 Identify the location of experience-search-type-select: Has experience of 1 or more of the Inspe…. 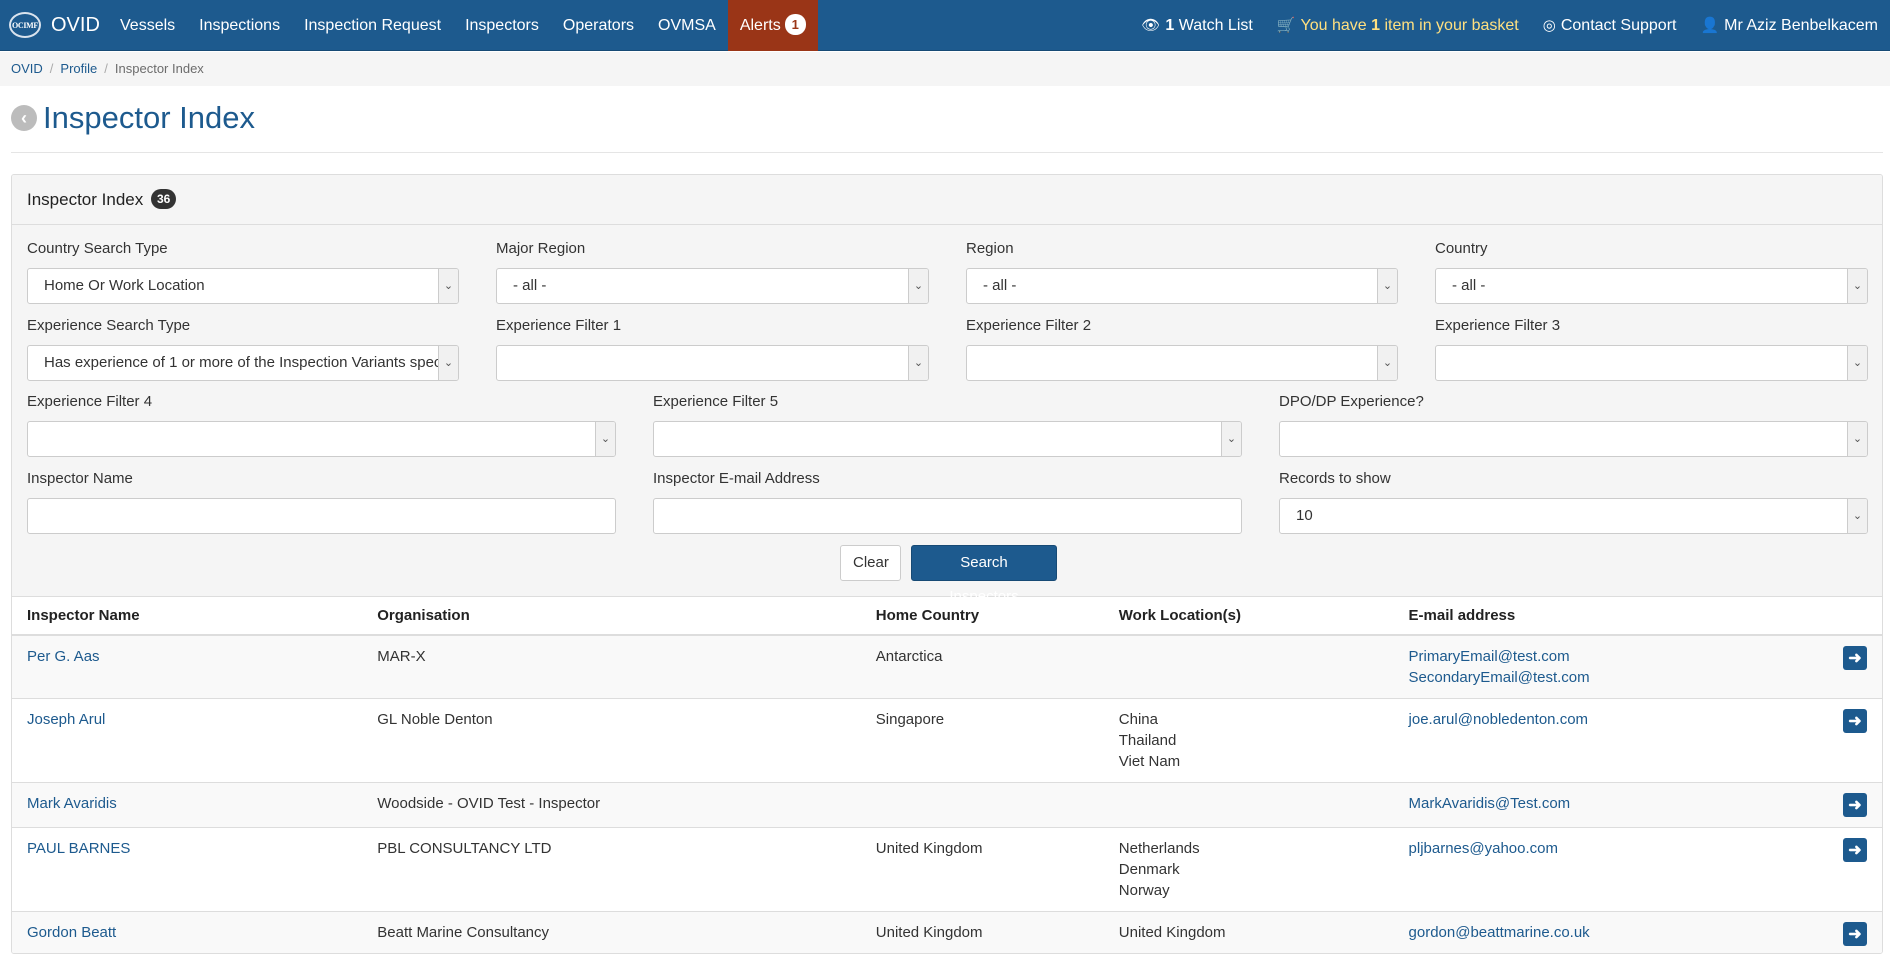
(243, 363).